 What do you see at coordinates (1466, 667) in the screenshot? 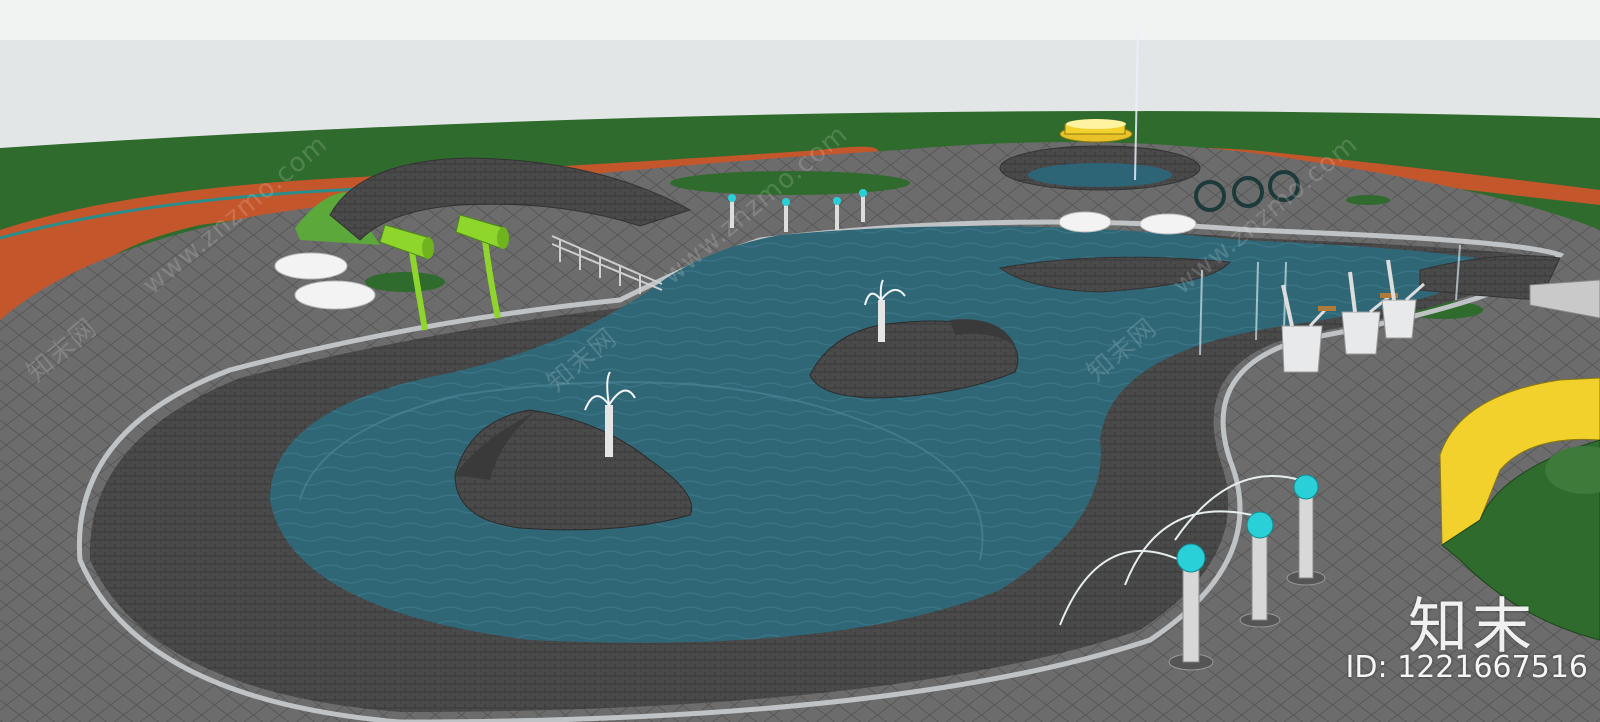
I see `image-id-label: ID: 1221667516` at bounding box center [1466, 667].